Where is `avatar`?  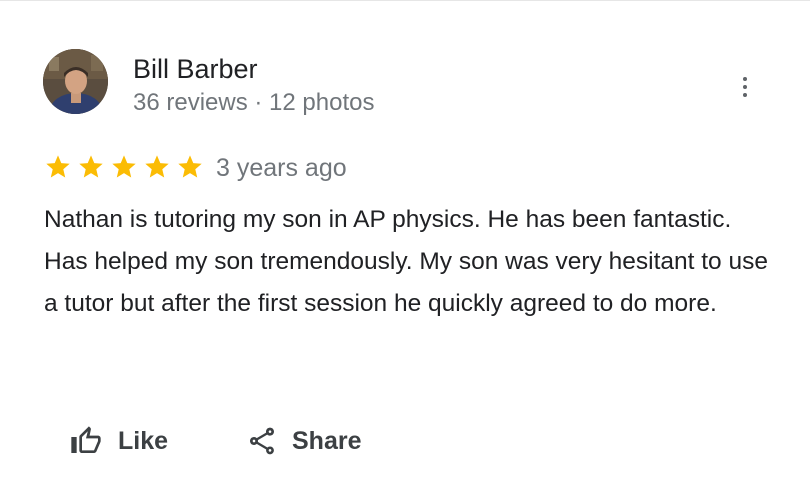
avatar is located at coordinates (75, 81).